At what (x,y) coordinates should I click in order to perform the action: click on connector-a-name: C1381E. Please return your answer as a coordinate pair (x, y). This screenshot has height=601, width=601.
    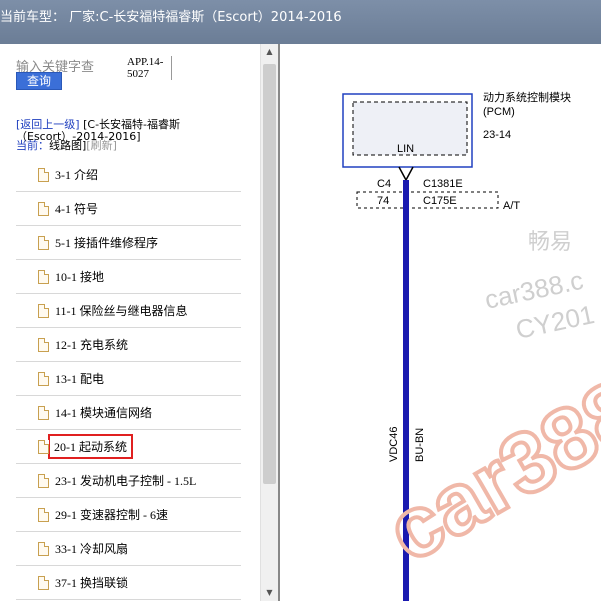
    Looking at the image, I should click on (443, 184).